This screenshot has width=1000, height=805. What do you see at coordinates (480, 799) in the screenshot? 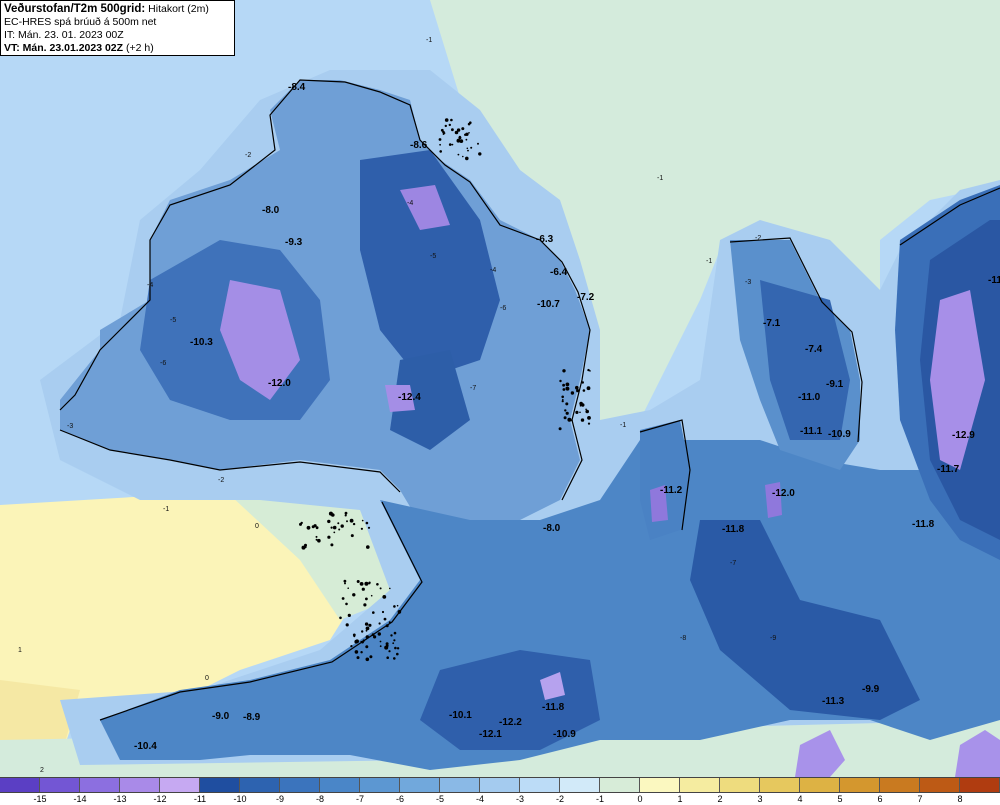
I see `legend-tick-label: -4` at bounding box center [480, 799].